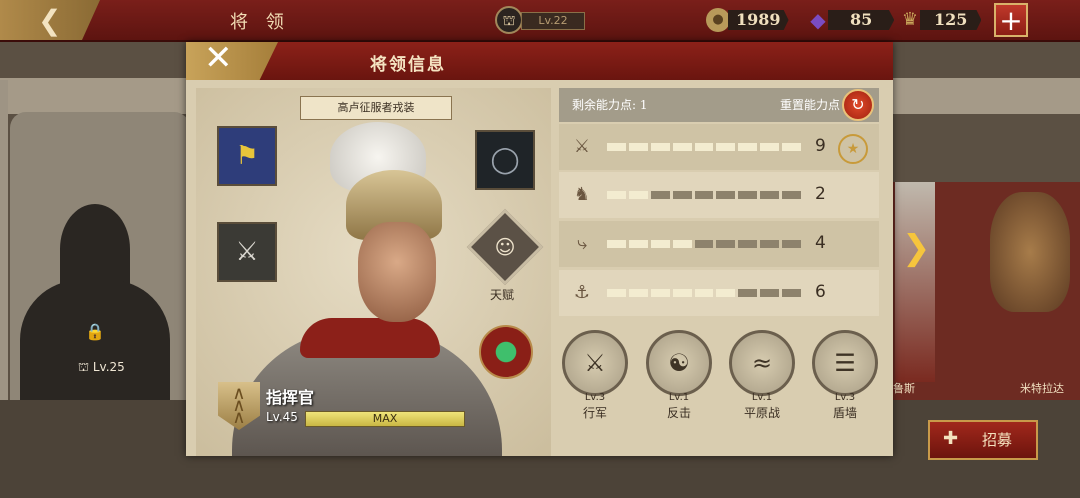  I want to click on stat-value: 4, so click(820, 243).